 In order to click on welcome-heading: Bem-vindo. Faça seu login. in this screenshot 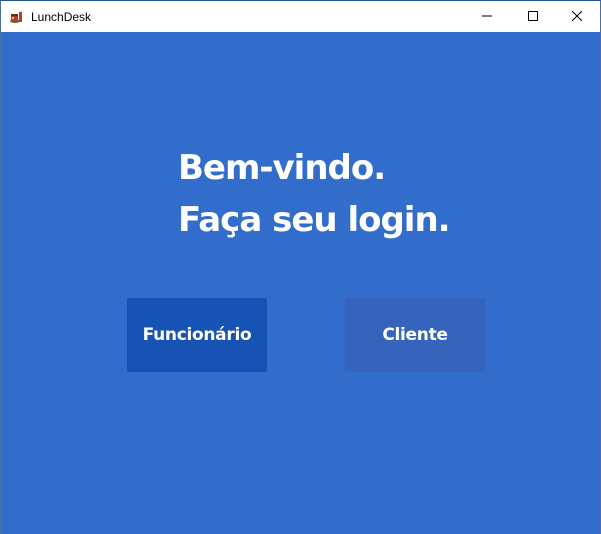, I will do `click(314, 194)`.